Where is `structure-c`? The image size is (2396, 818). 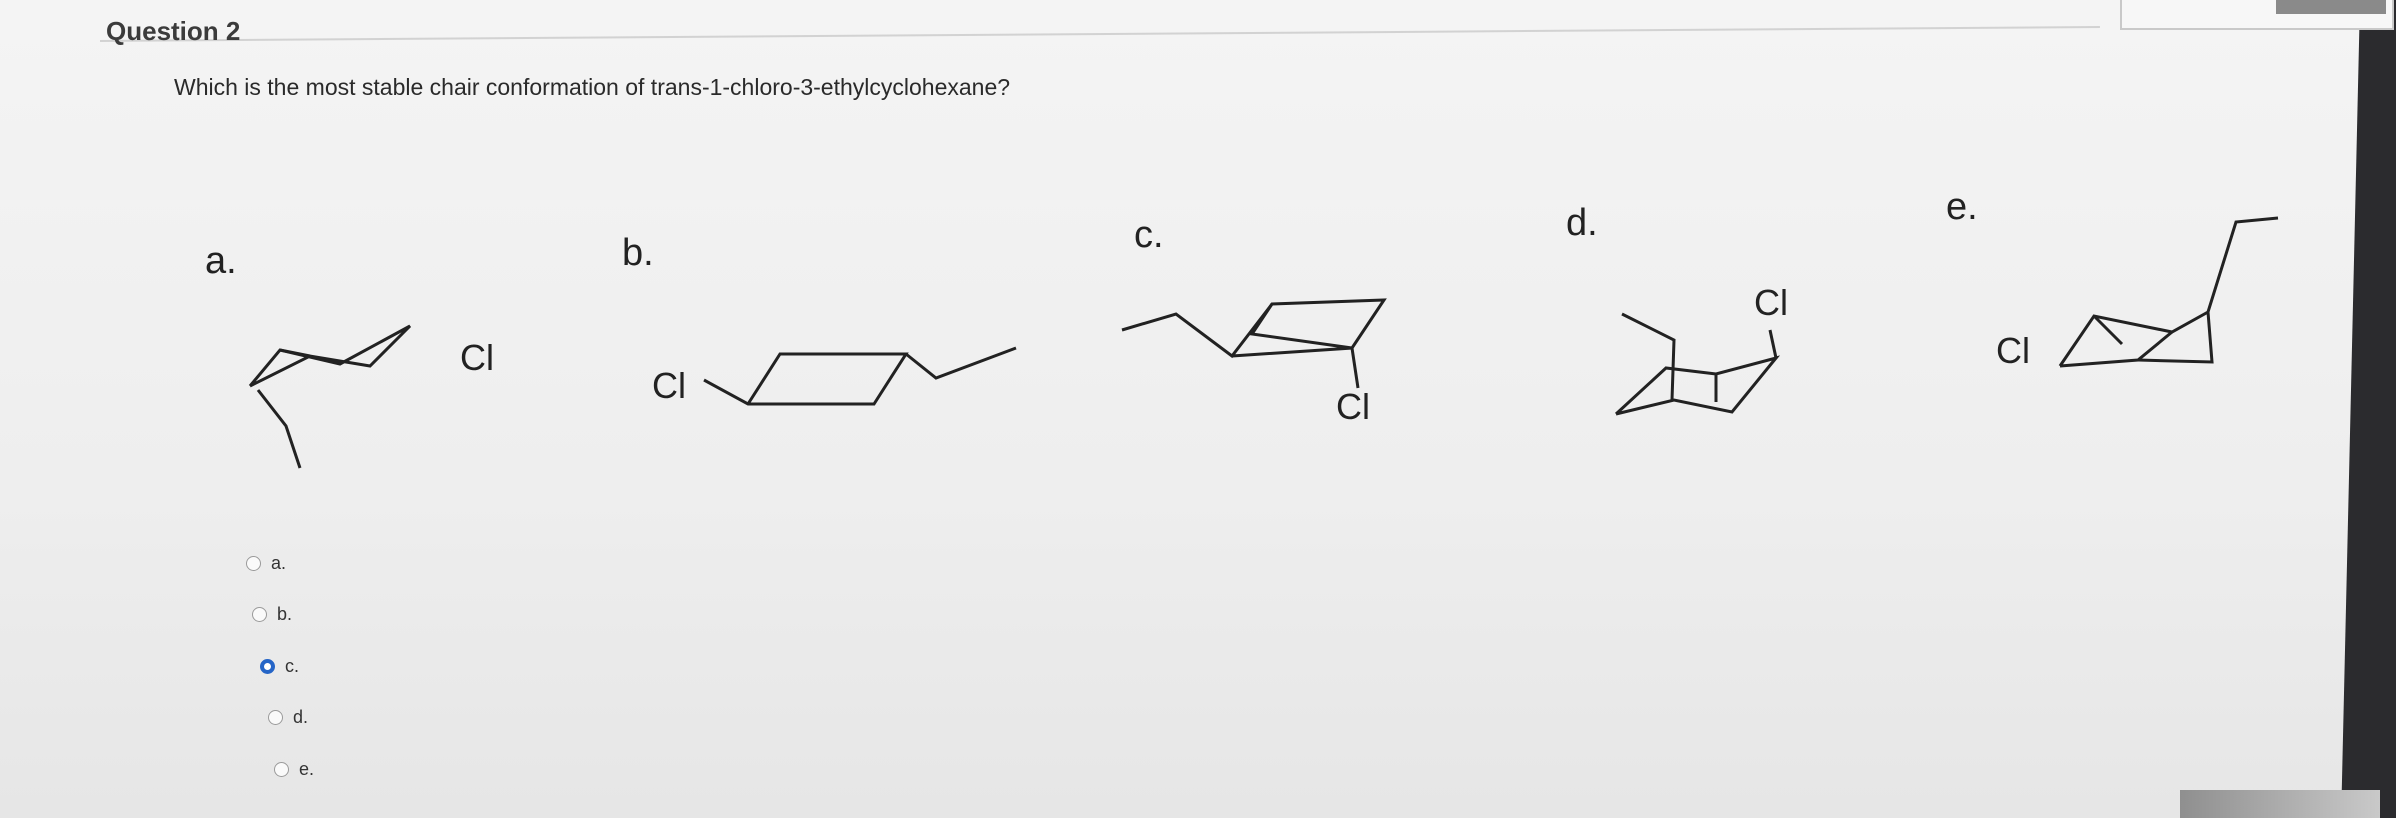
structure-c is located at coordinates (1271, 355).